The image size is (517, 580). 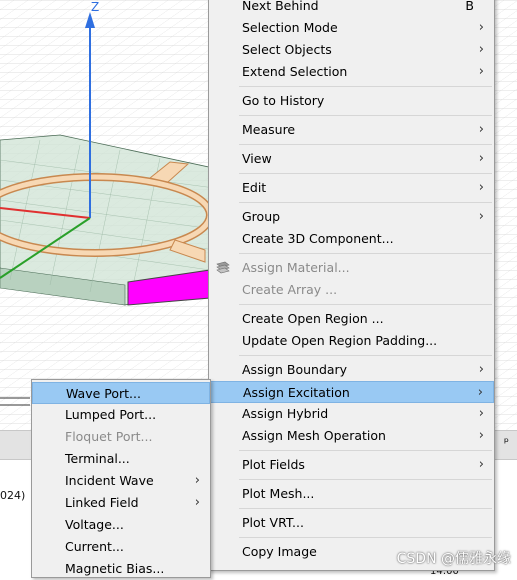 What do you see at coordinates (351, 414) in the screenshot?
I see `menu-item-assign-hybrid: Assign Hybrid ›` at bounding box center [351, 414].